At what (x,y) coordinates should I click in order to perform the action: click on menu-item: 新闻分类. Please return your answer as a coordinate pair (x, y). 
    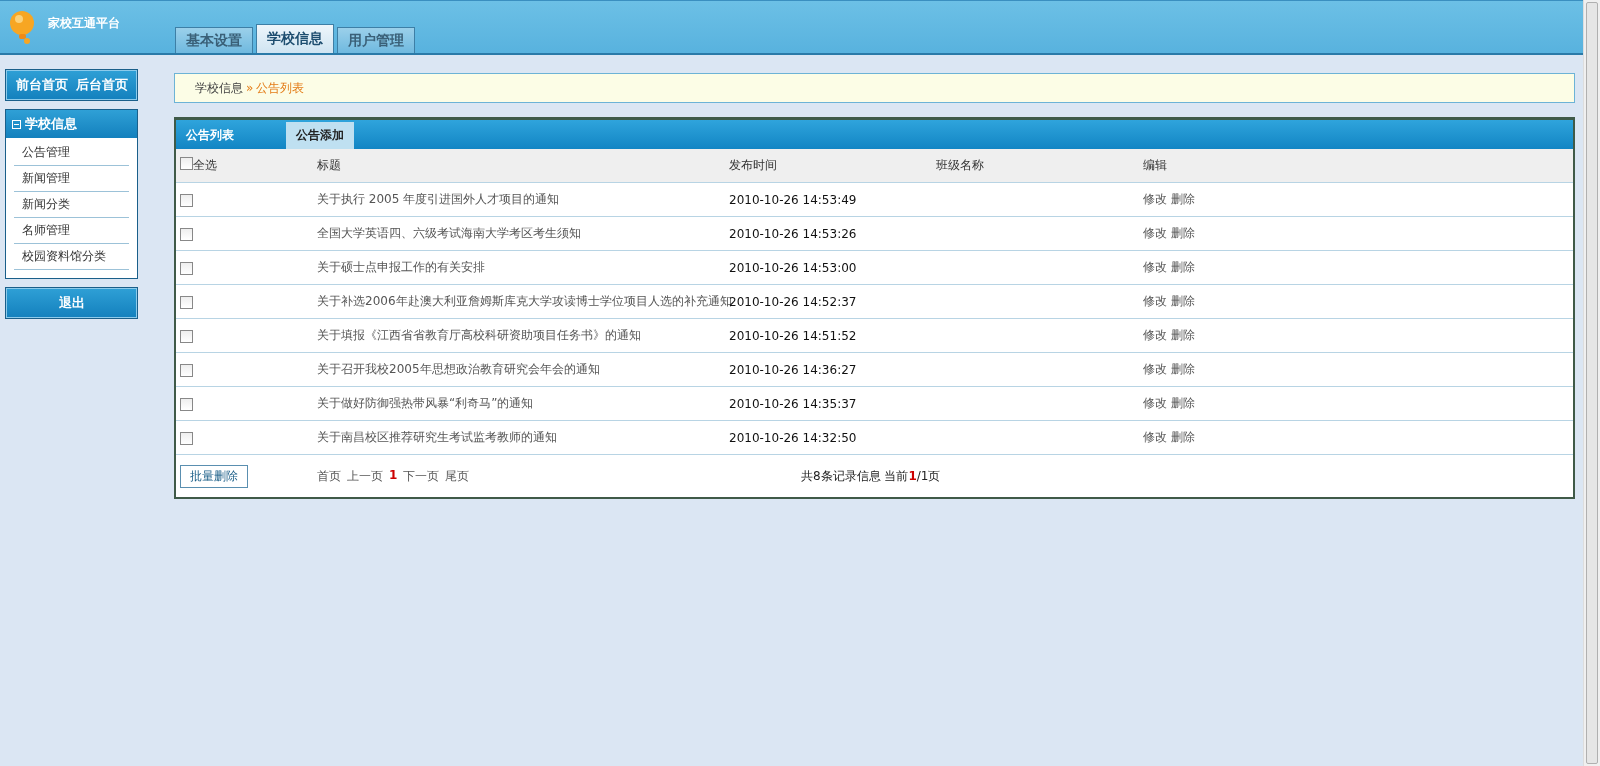
    Looking at the image, I should click on (71, 205).